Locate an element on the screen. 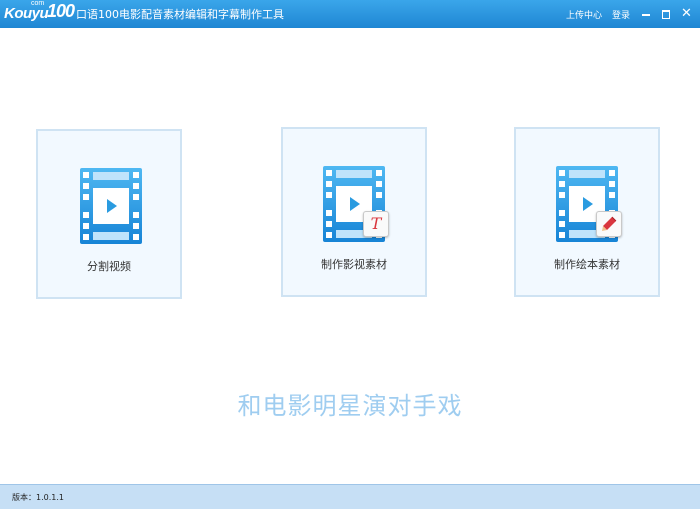 This screenshot has height=509, width=700. minimize-icon is located at coordinates (646, 15).